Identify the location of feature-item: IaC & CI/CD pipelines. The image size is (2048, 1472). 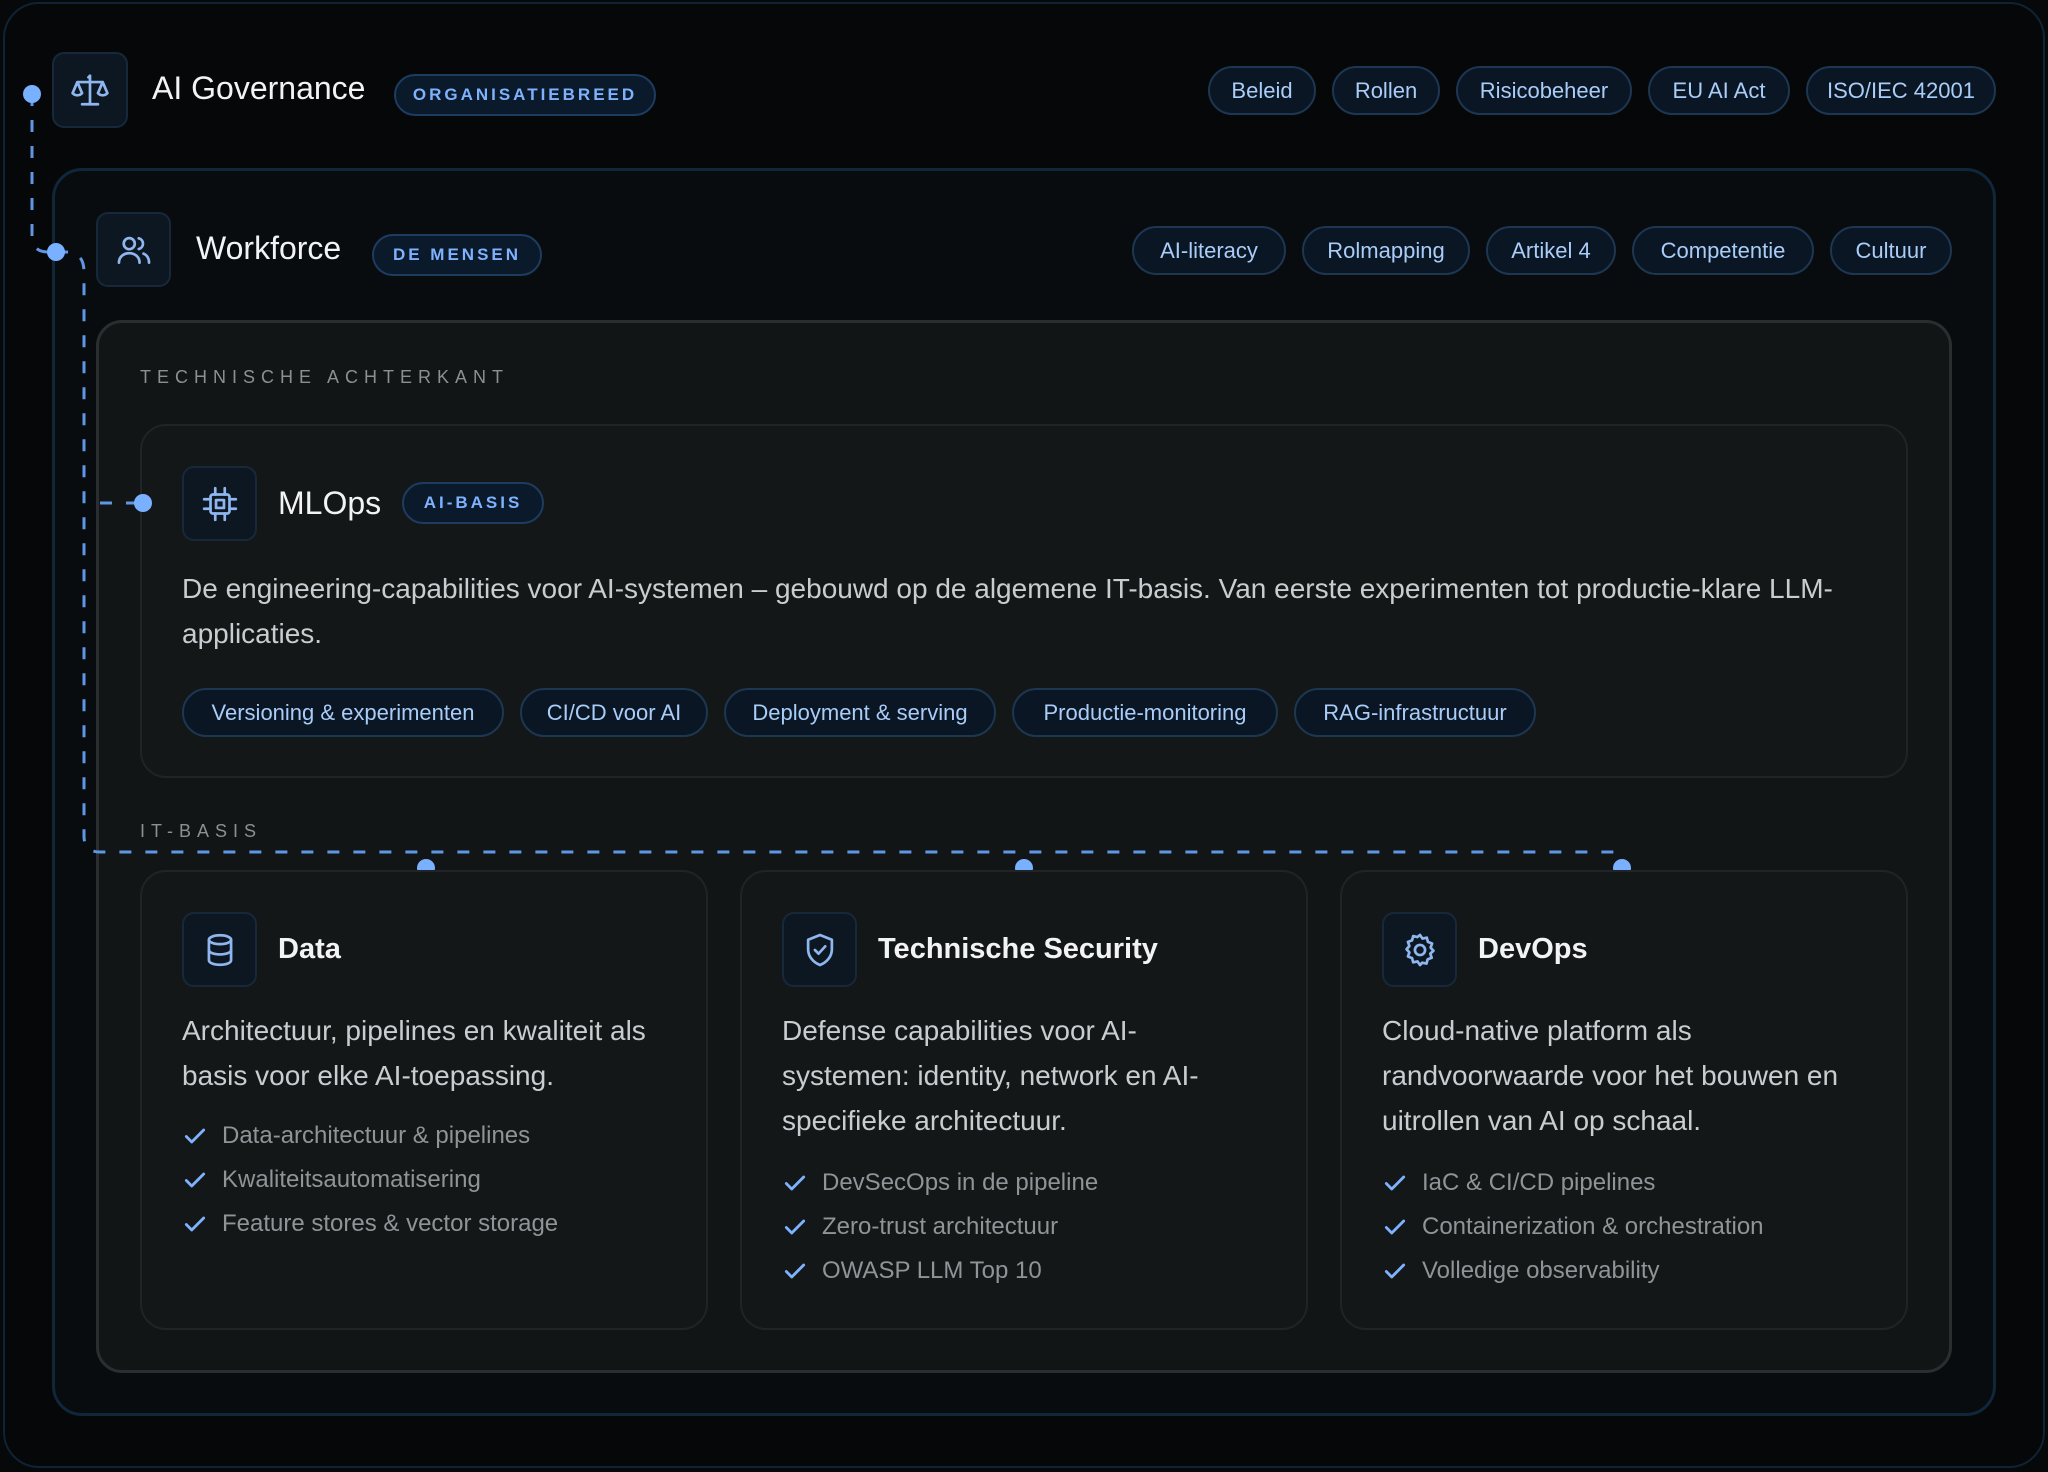
(1573, 1183).